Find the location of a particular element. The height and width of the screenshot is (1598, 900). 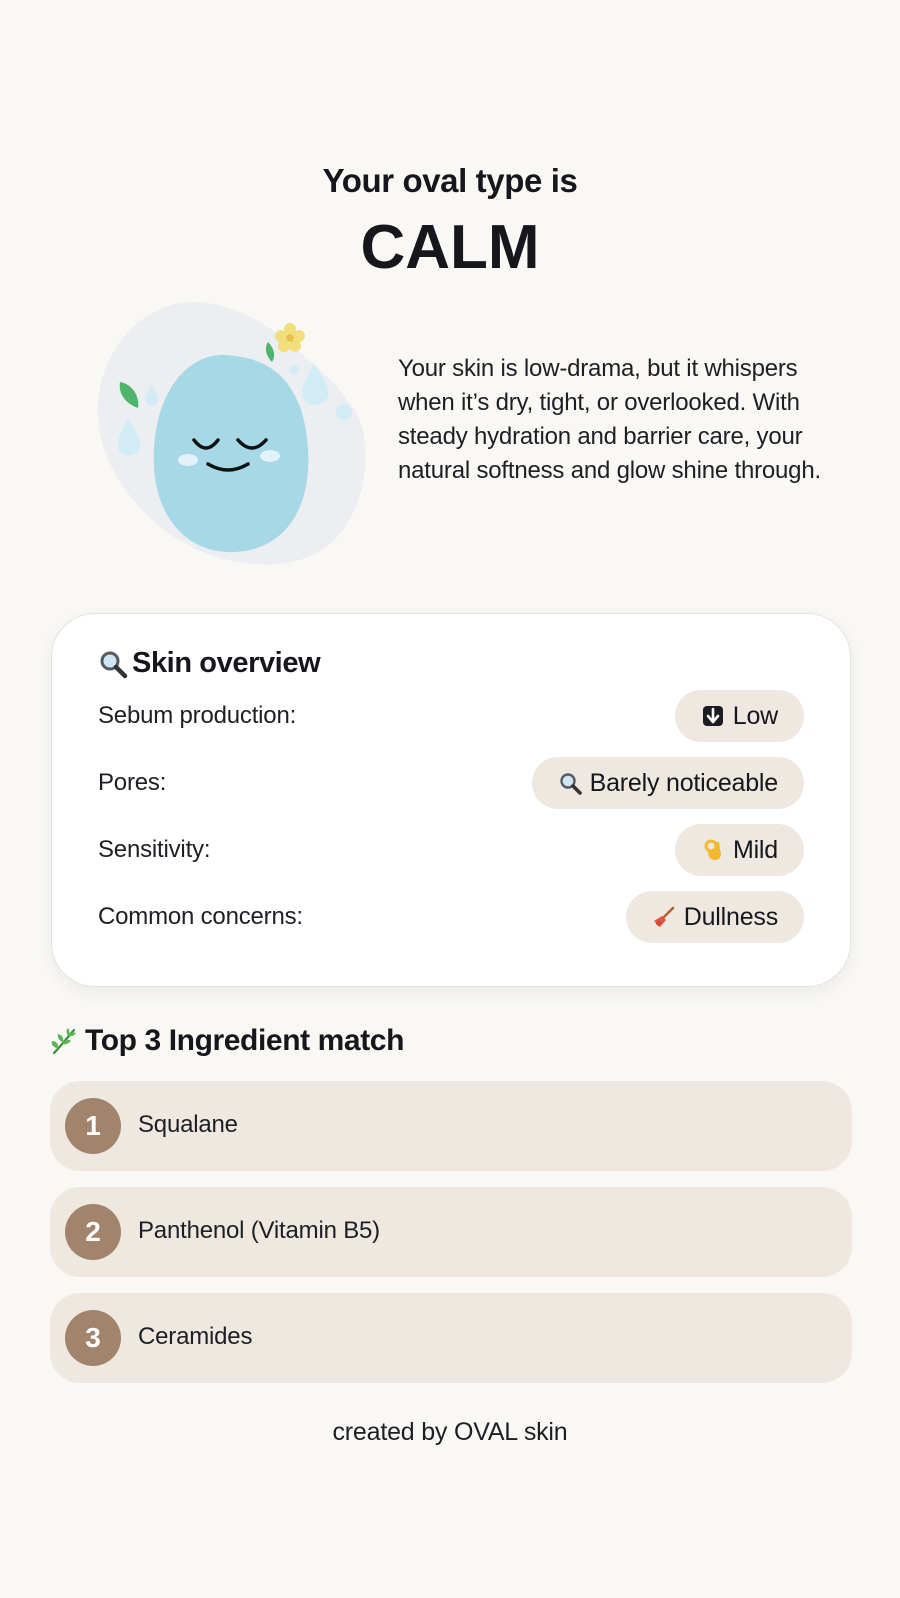

overview-label: Pores: is located at coordinates (132, 782).